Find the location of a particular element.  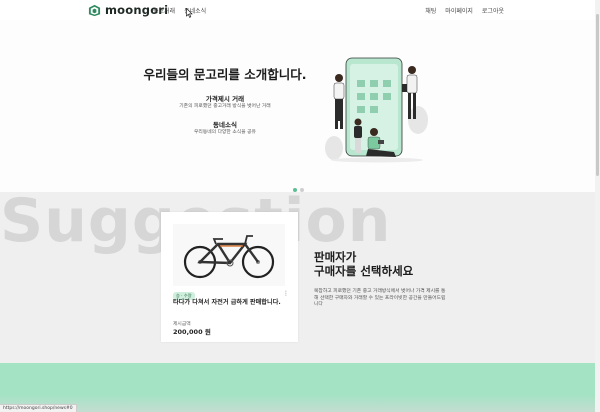

nav-used-trade: 중고거래 is located at coordinates (164, 10).